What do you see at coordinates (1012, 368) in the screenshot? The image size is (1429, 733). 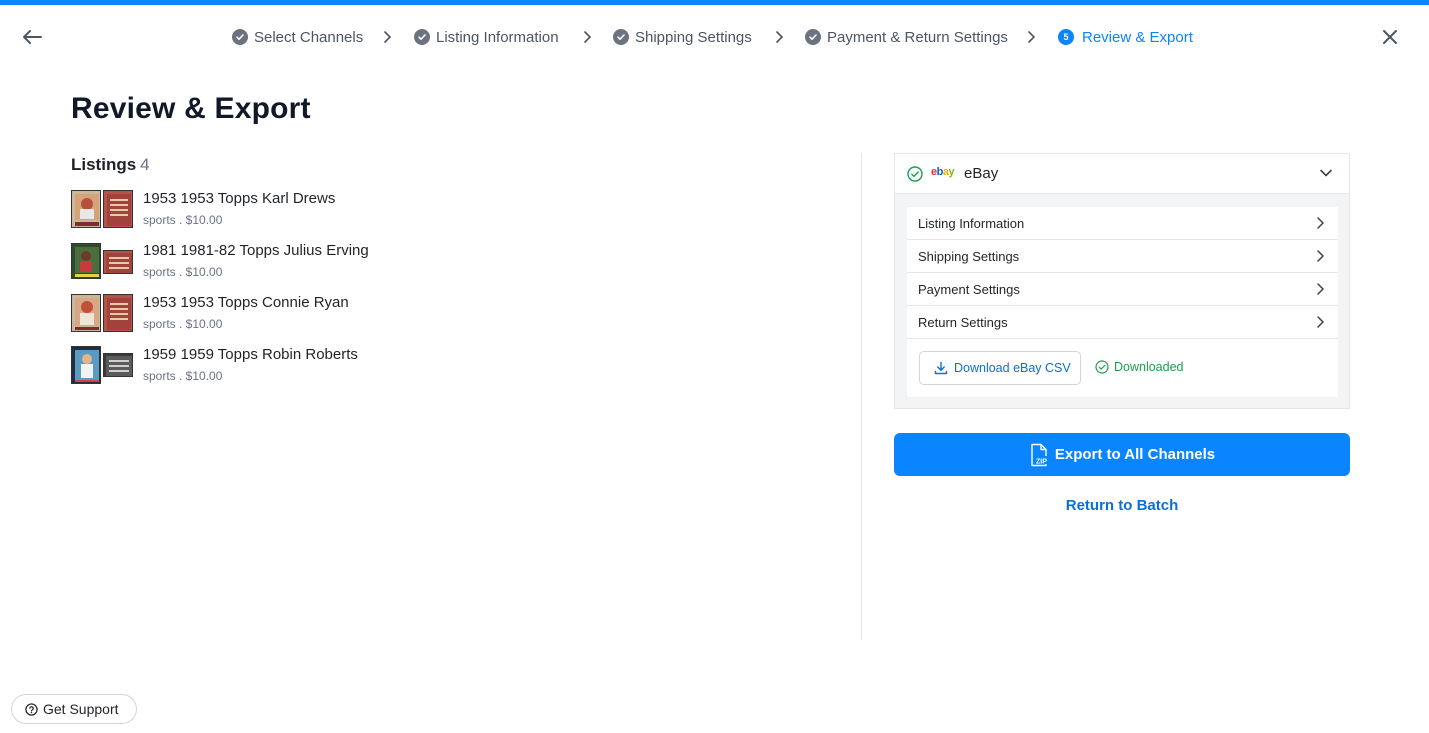 I see `download-csv-label: Download eBay CSV` at bounding box center [1012, 368].